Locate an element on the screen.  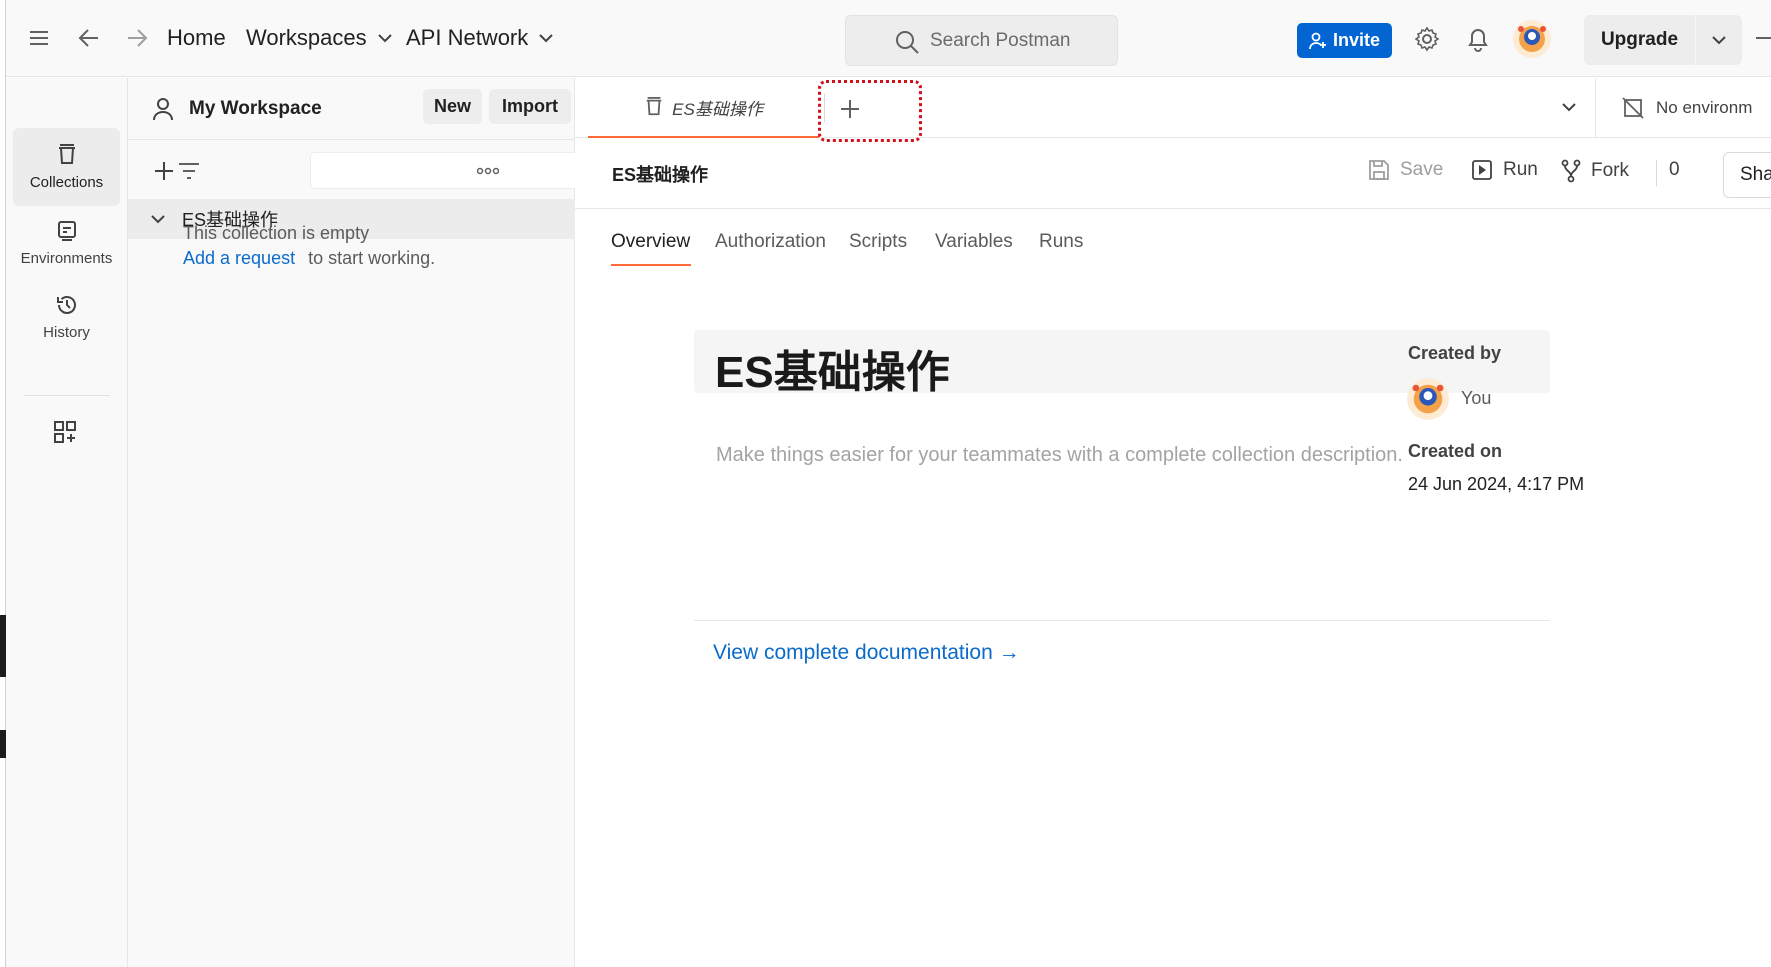
history-icon is located at coordinates (66, 304).